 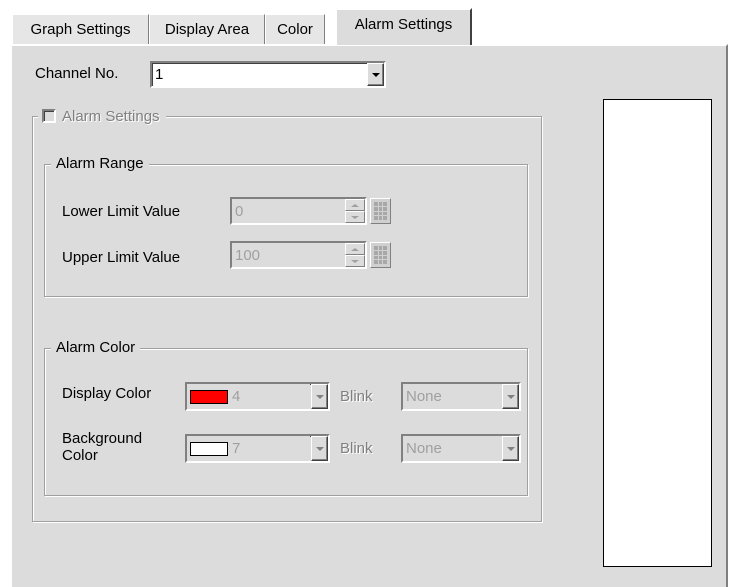 What do you see at coordinates (236, 396) in the screenshot?
I see `display-color-number: 4` at bounding box center [236, 396].